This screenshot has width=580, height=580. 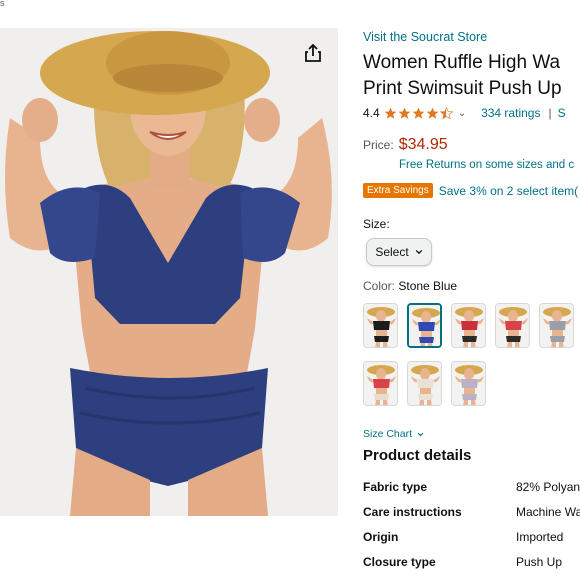 I want to click on product-details-heading: Product details, so click(x=417, y=455).